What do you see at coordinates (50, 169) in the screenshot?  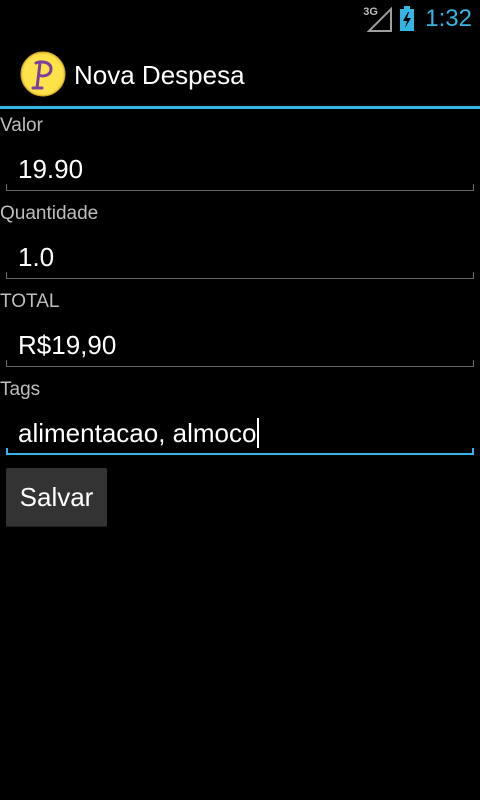 I see `valor-field: 19.90` at bounding box center [50, 169].